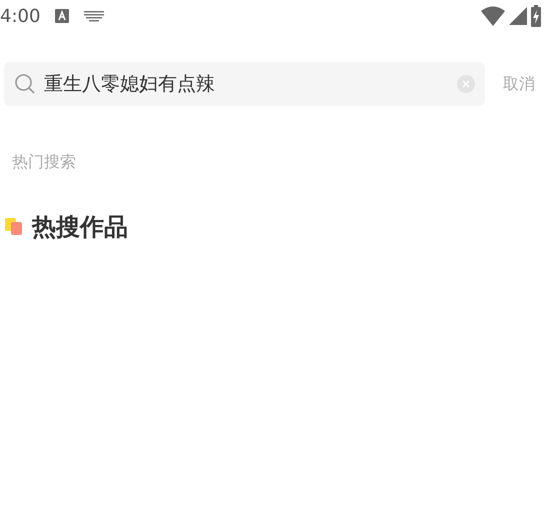 Image resolution: width=545 pixels, height=515 pixels. I want to click on battery-icon, so click(536, 16).